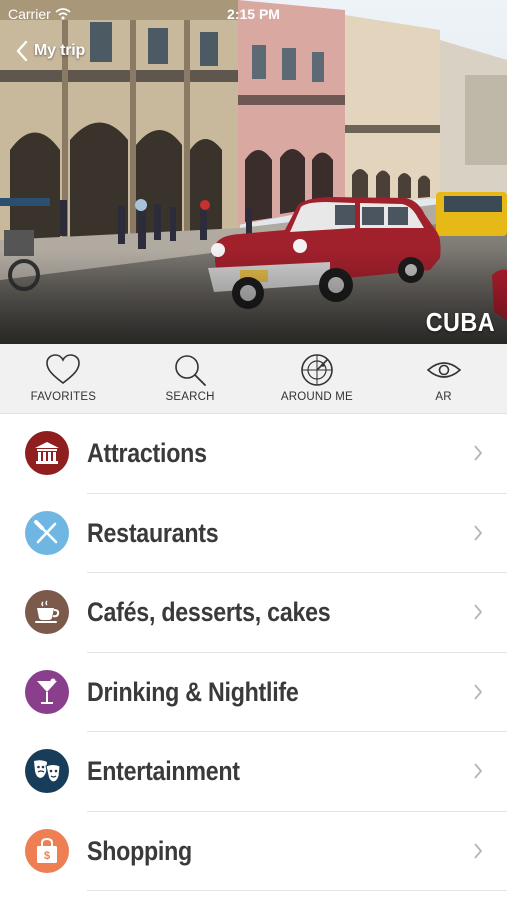  Describe the element at coordinates (47, 771) in the screenshot. I see `theater-masks-icon` at that location.